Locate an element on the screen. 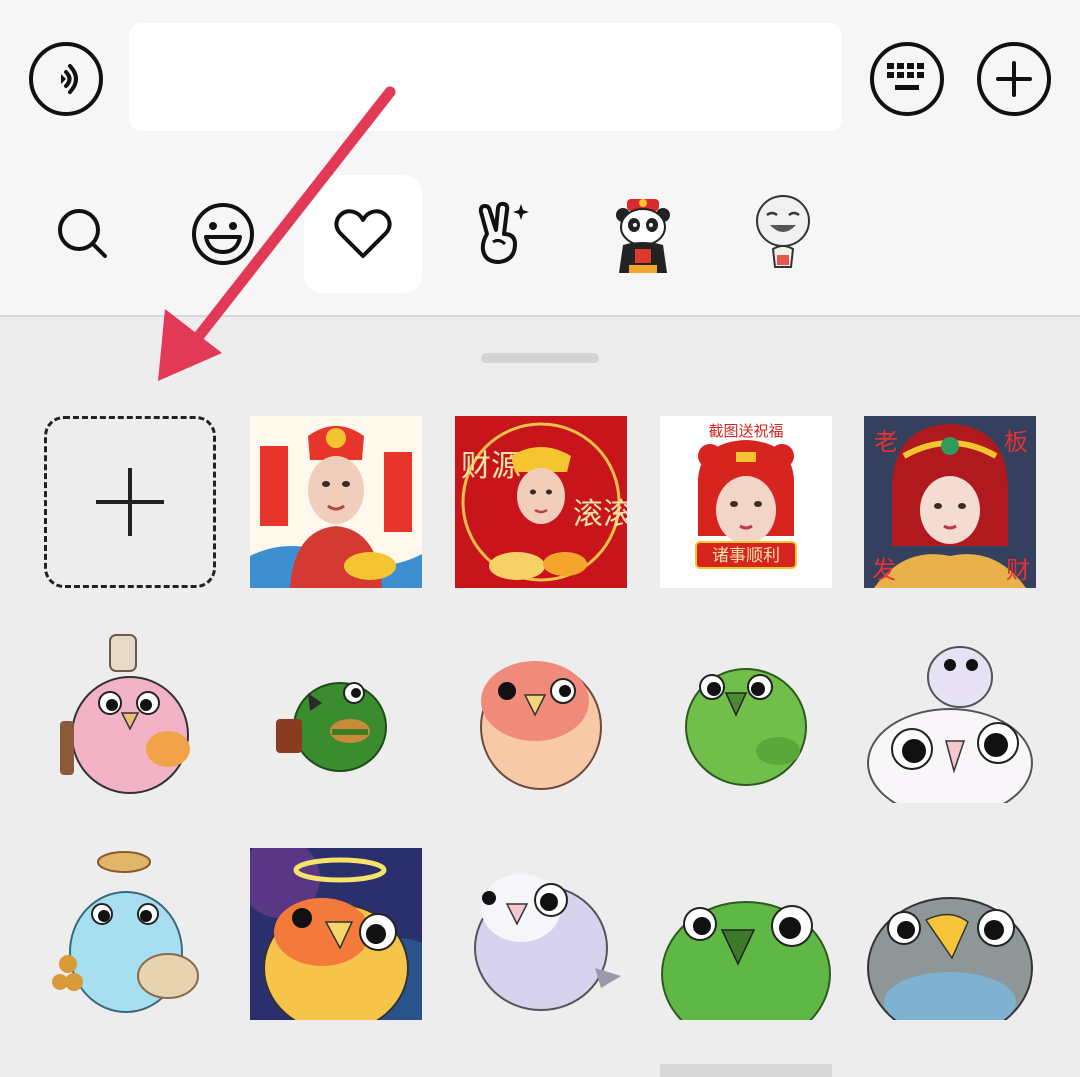 This screenshot has width=1080, height=1077. sticker-peach-lovebird is located at coordinates (541, 717).